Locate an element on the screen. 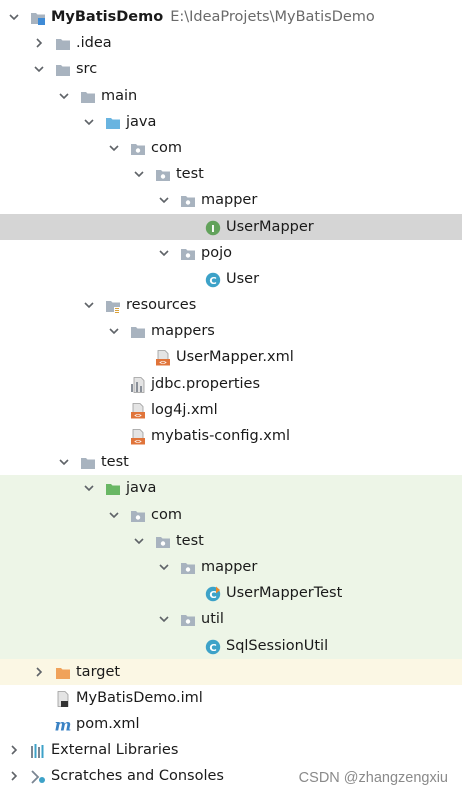  test-class-icon: C is located at coordinates (213, 593).